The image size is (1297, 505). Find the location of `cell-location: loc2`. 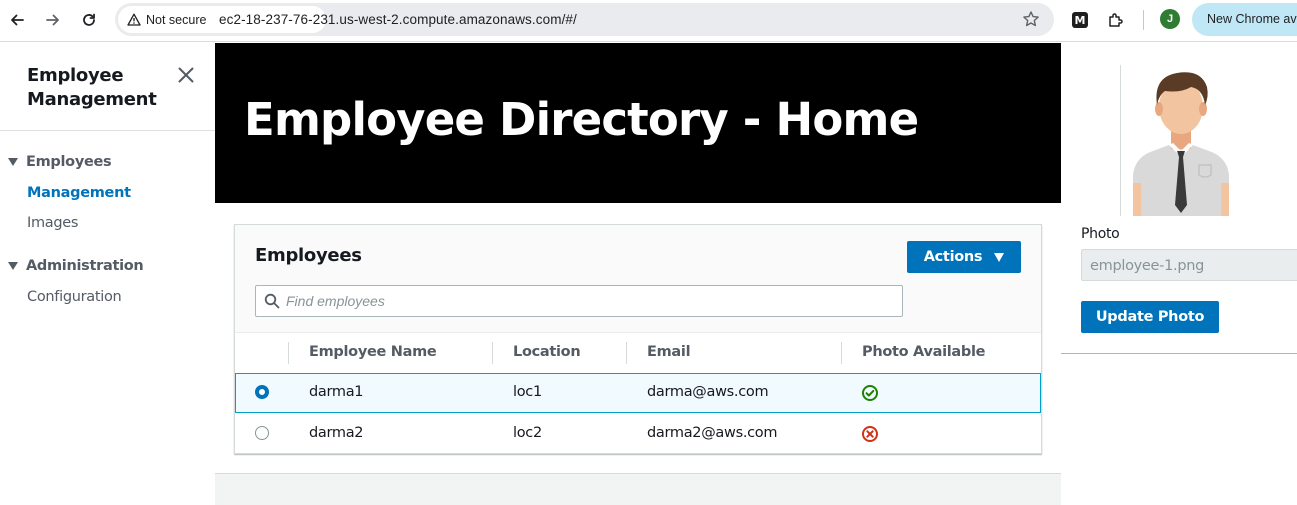

cell-location: loc2 is located at coordinates (527, 433).